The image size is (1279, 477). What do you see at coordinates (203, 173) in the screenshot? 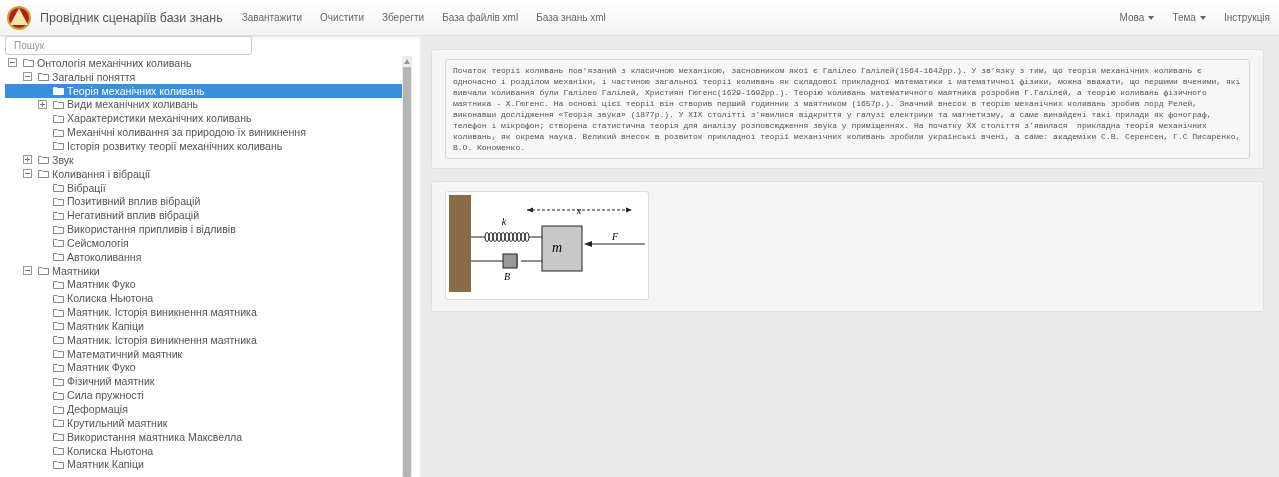
I see `tree-item: Коливання і вібрації` at bounding box center [203, 173].